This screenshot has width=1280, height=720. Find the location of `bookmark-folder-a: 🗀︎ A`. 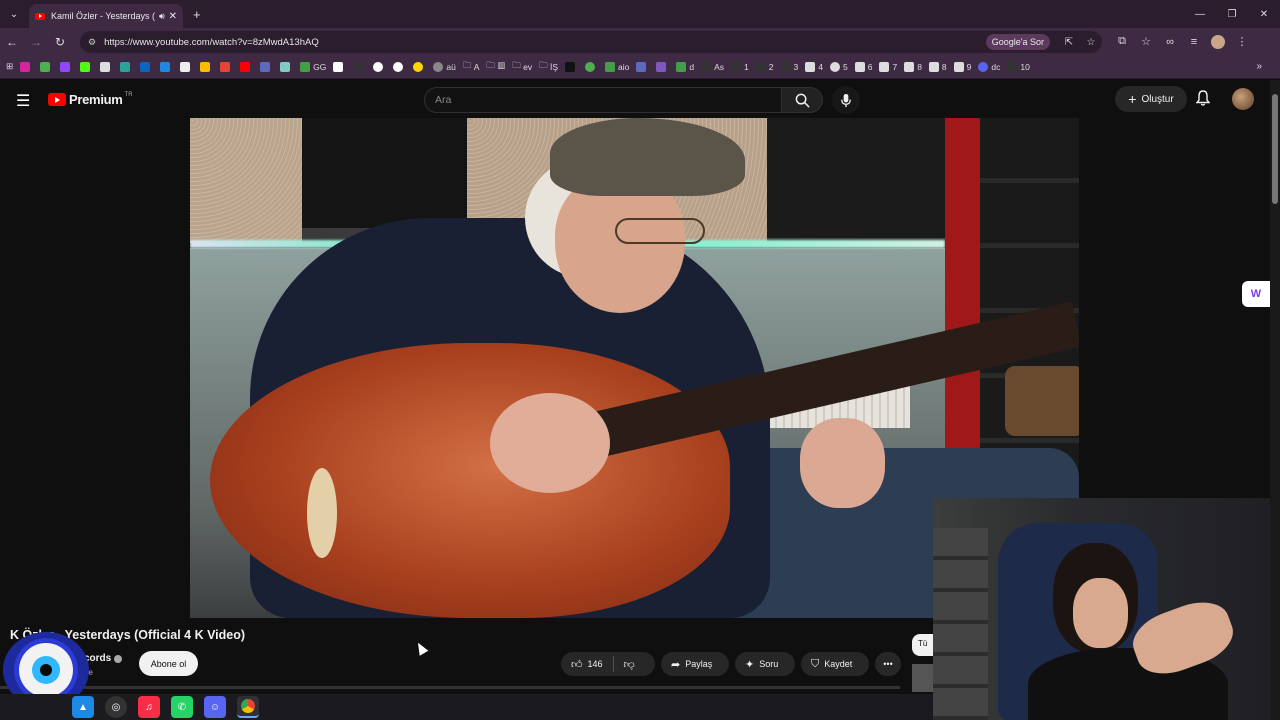

bookmark-folder-a: 🗀︎ A is located at coordinates (471, 67).